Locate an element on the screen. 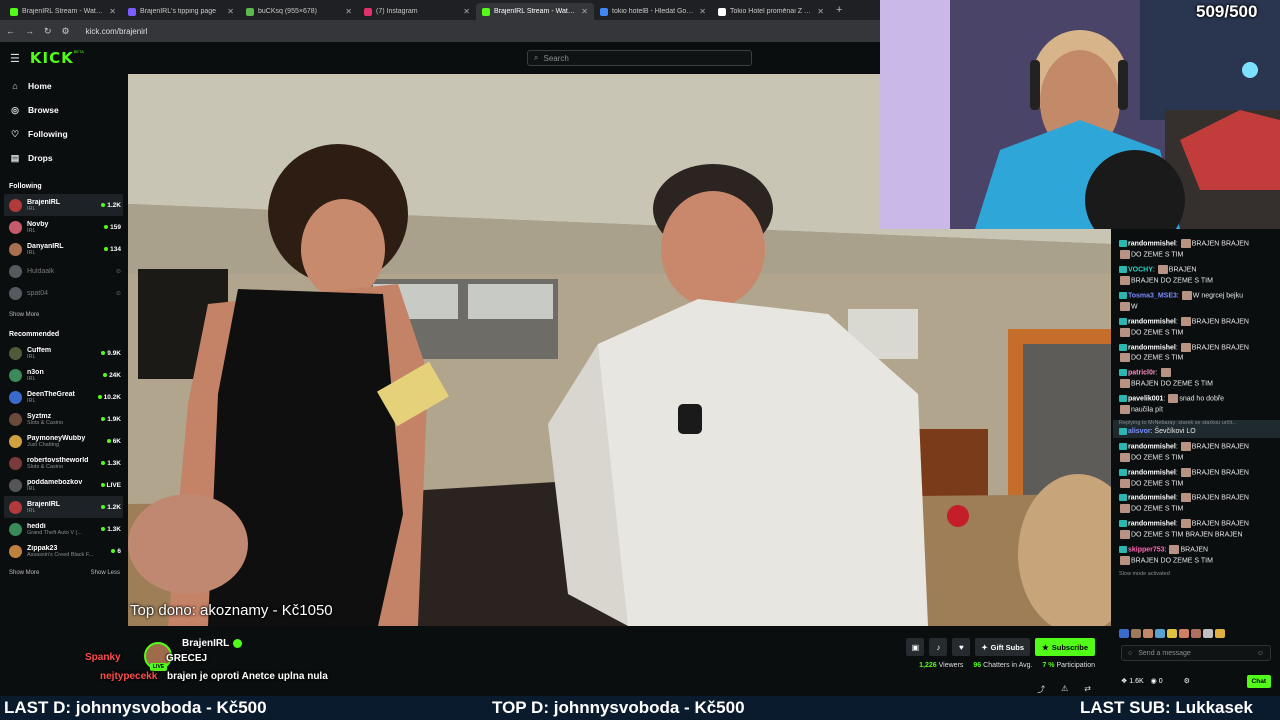 This screenshot has height=720, width=1280. sidebar-channel: DeenTheGreat IRL 10.2K is located at coordinates (63, 397).